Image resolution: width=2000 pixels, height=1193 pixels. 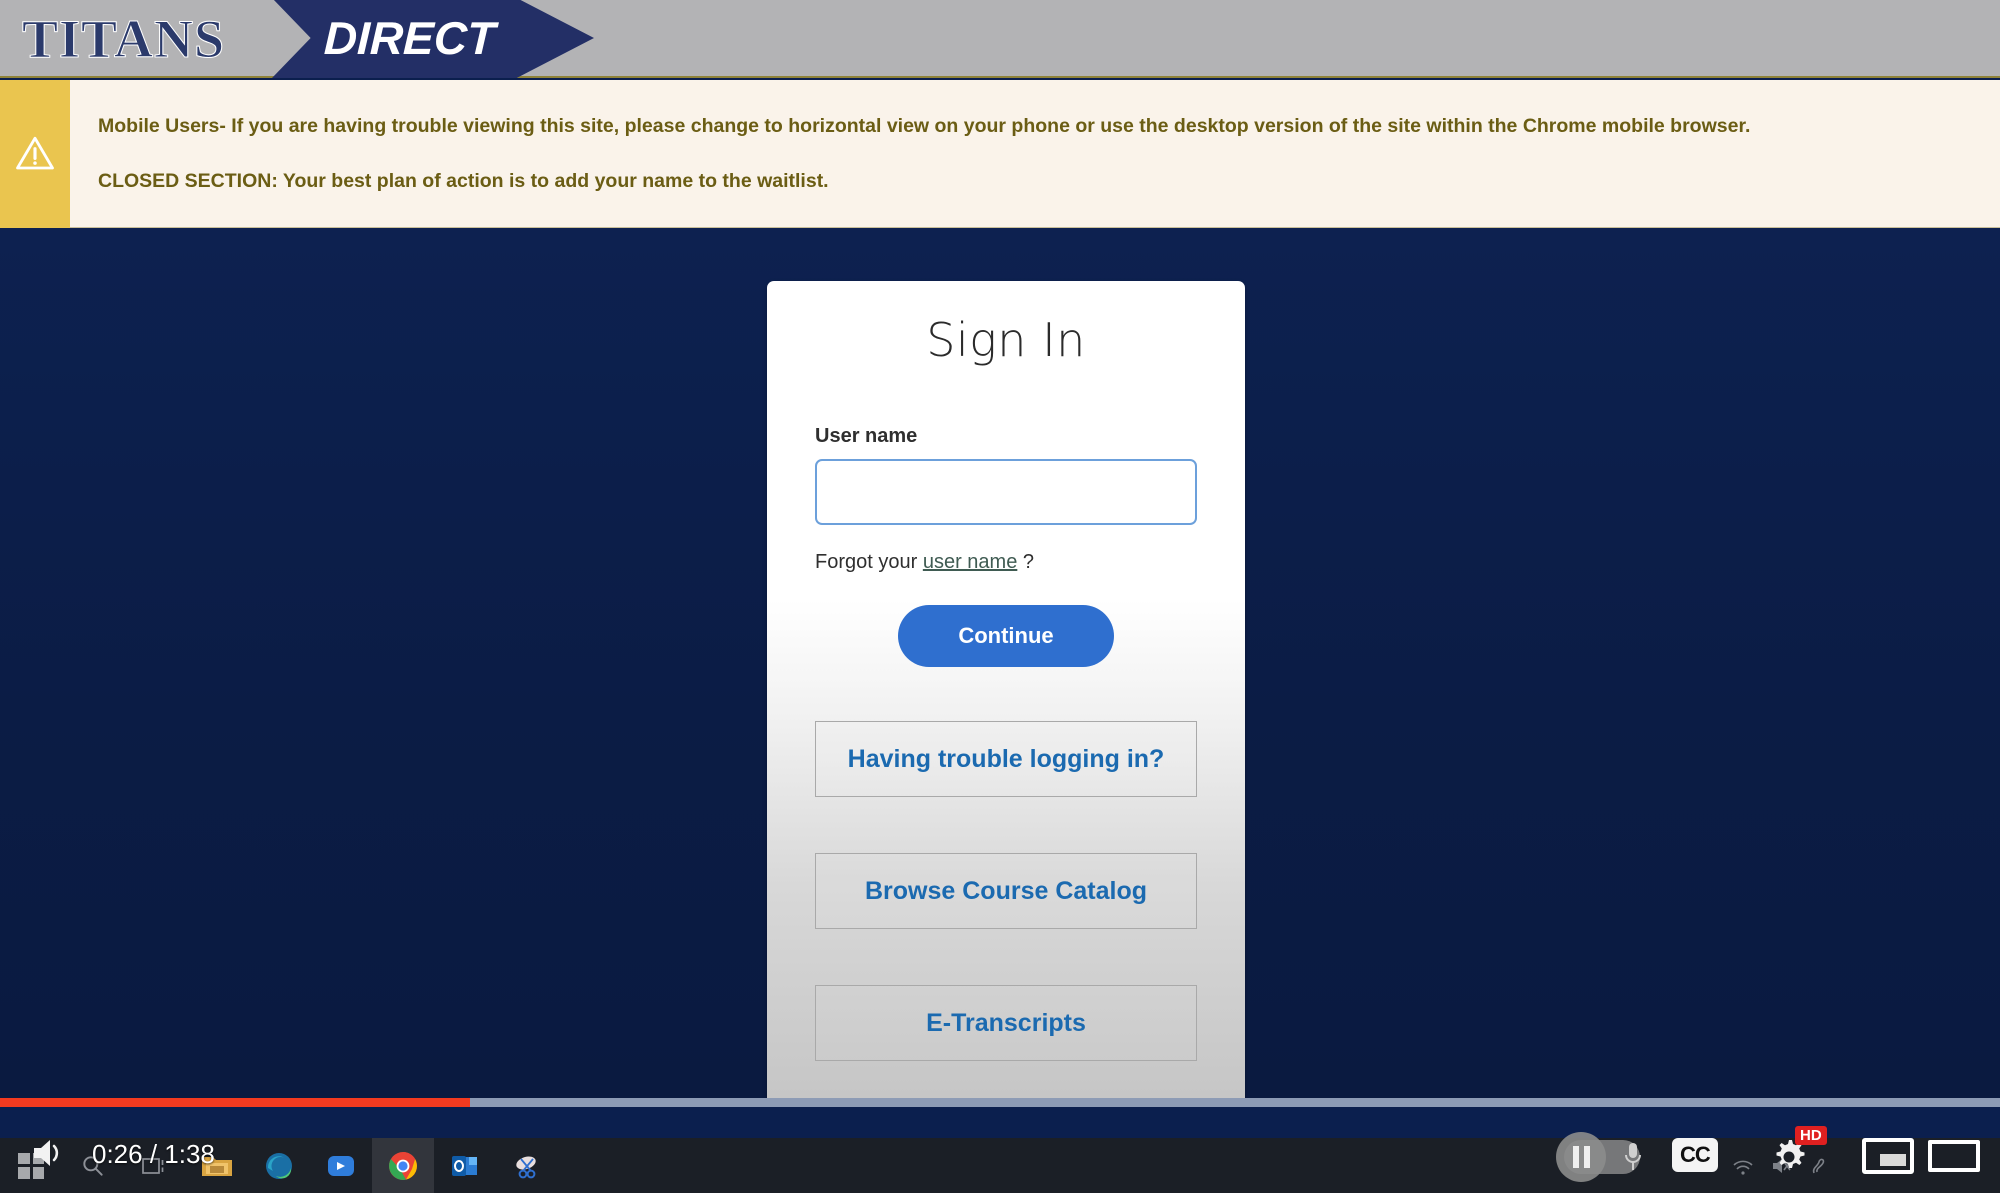 I want to click on taskbar-app-outlook, so click(x=465, y=1165).